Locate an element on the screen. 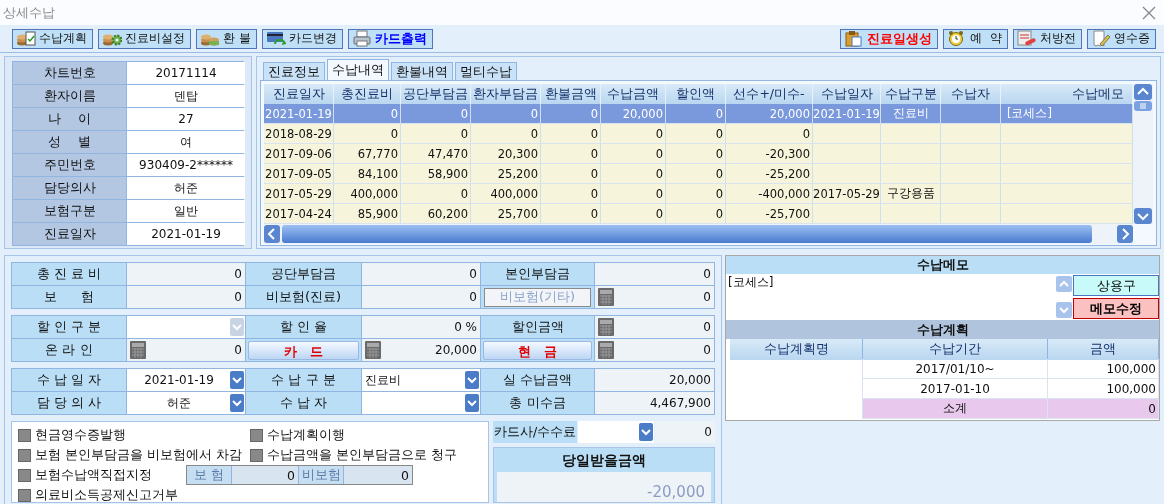 Image resolution: width=1164 pixels, height=504 pixels. toolbar-button: 수납계획 is located at coordinates (52, 38).